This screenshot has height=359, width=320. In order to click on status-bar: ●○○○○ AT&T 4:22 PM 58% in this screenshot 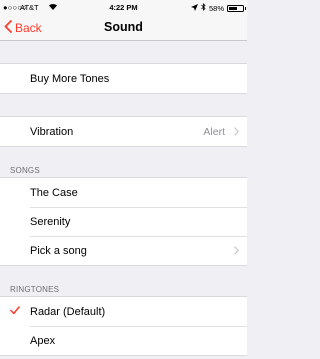, I will do `click(123, 7)`.